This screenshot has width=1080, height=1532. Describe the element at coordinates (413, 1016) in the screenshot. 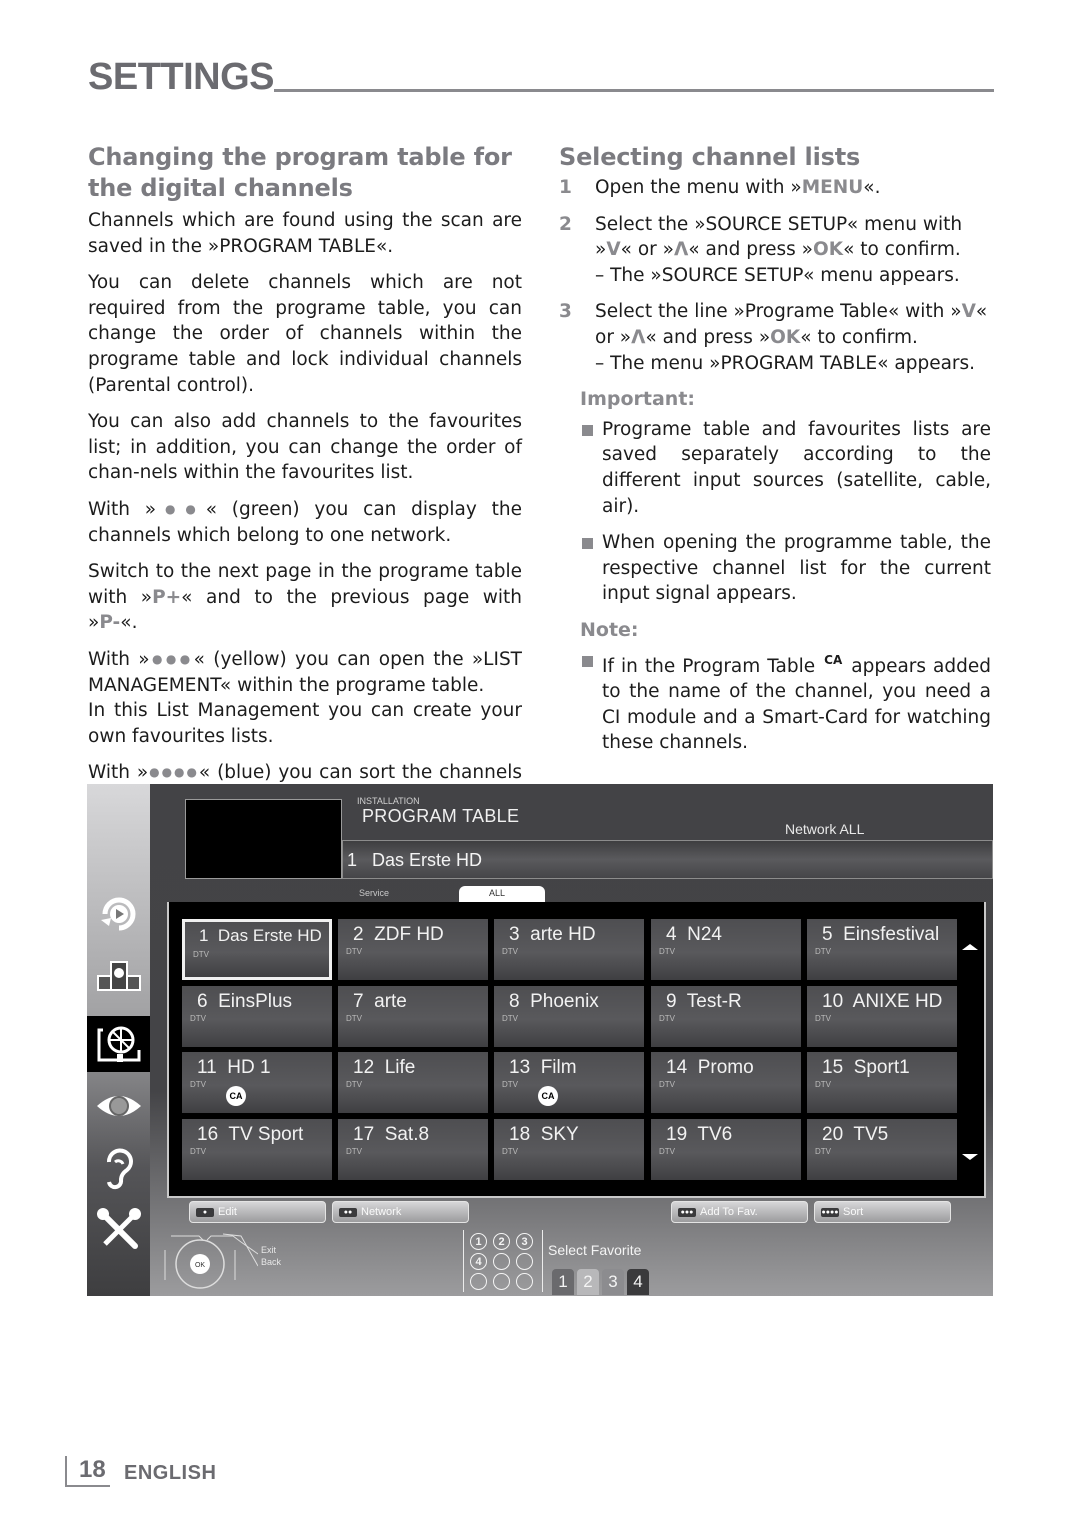

I see `channel-tile: 7 arte DTV` at that location.